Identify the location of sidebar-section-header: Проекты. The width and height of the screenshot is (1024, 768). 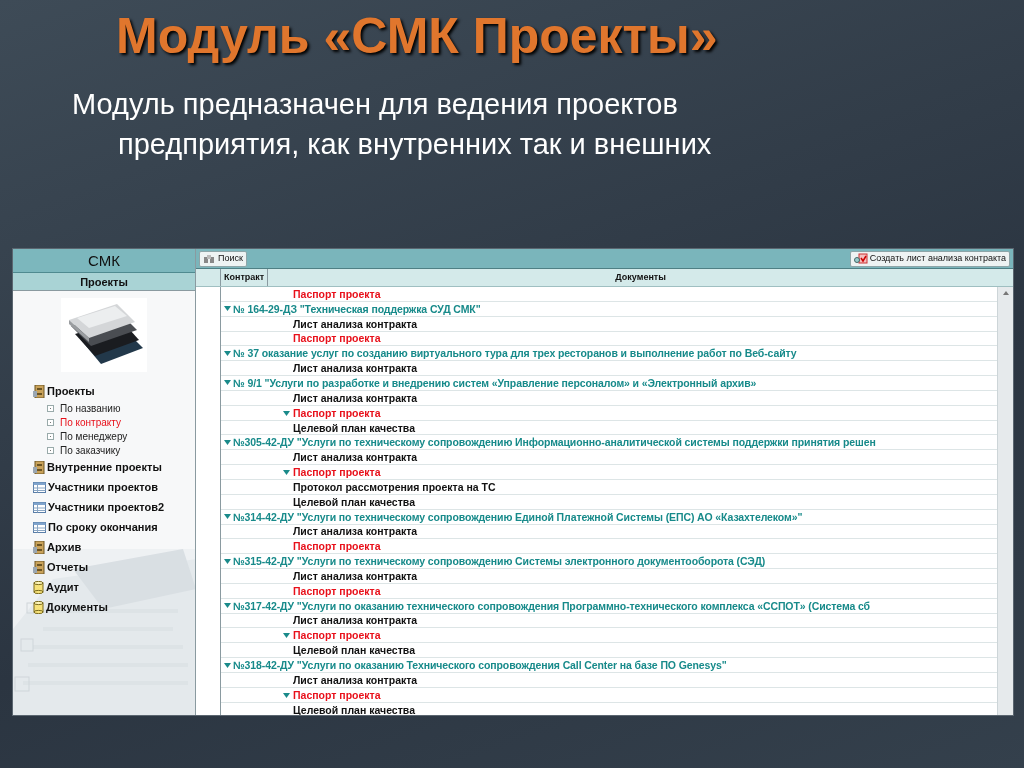
(104, 282).